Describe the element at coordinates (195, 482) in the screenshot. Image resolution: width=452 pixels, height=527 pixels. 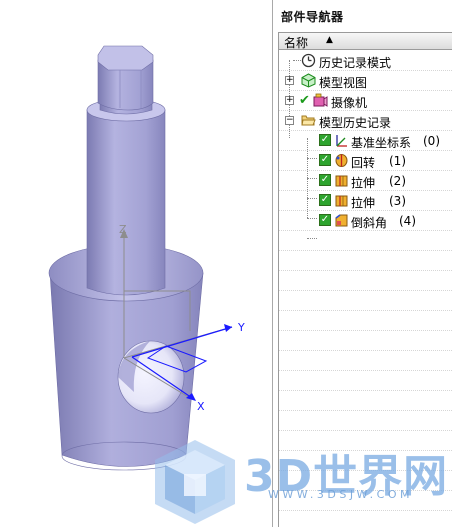
I see `watermark-cube-logo` at that location.